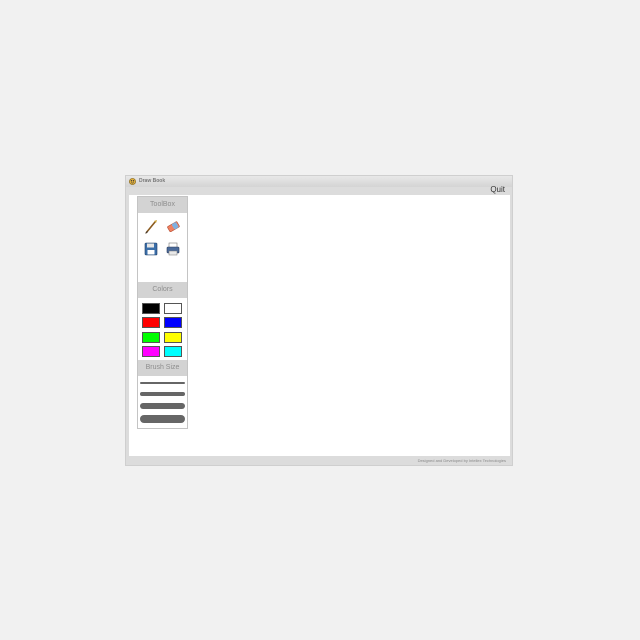 This screenshot has height=640, width=640. I want to click on color-swatch-blue, so click(173, 322).